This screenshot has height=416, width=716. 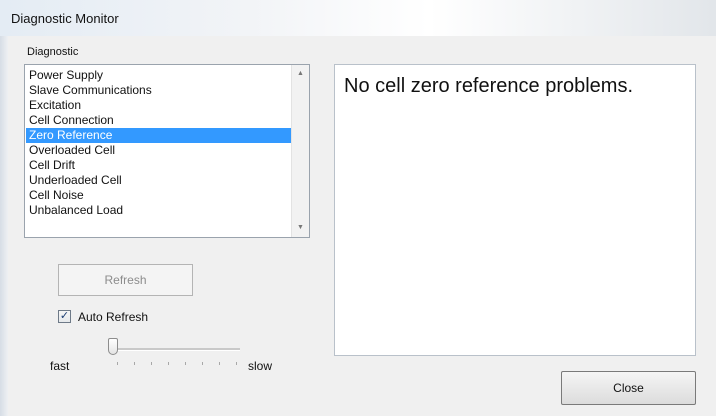 I want to click on diagnostic-list-item: Cell Drift, so click(x=159, y=165).